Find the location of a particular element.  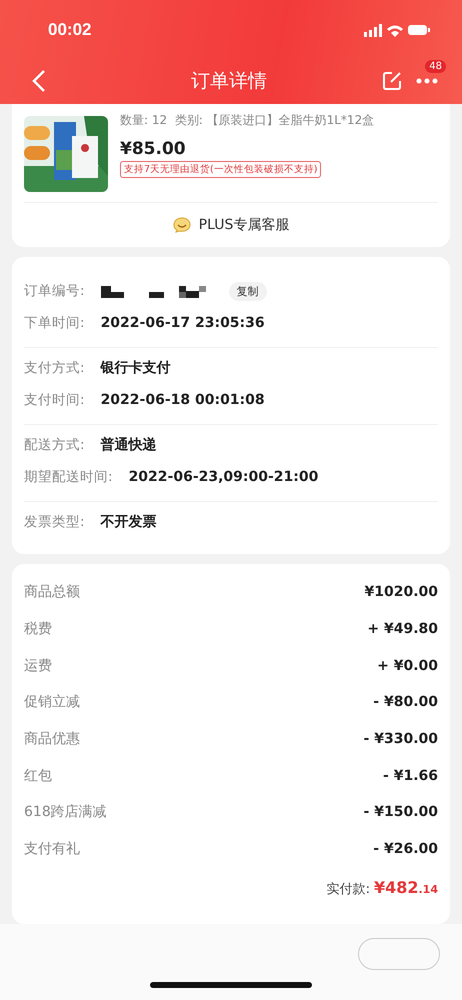

info-label: 期望配送时间: is located at coordinates (68, 477).